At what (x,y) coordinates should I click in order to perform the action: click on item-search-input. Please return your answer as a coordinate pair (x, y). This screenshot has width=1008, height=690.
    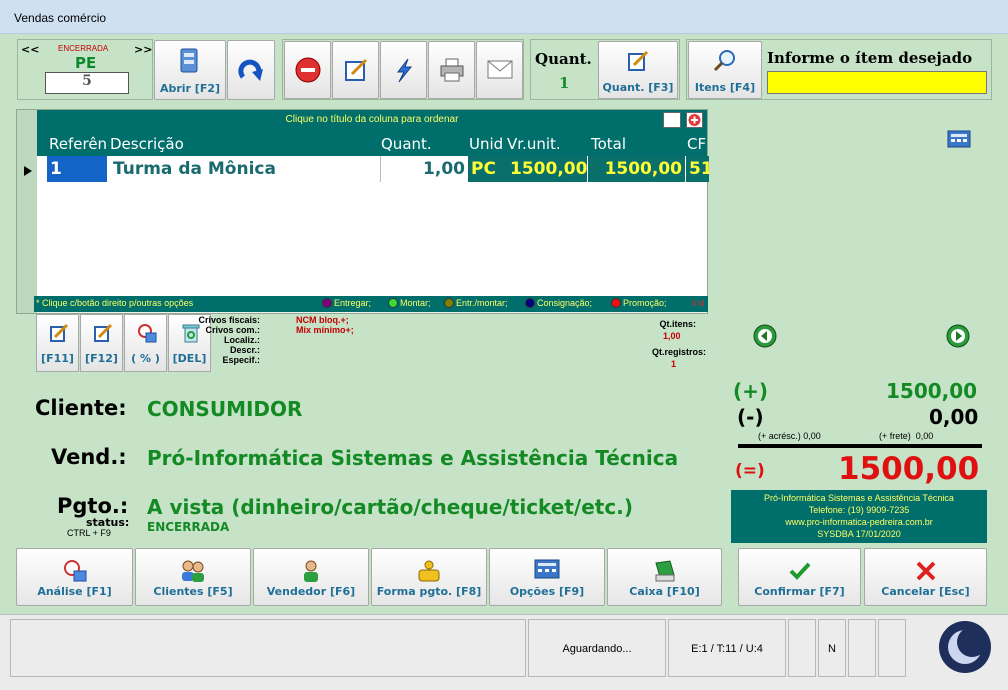
    Looking at the image, I should click on (877, 82).